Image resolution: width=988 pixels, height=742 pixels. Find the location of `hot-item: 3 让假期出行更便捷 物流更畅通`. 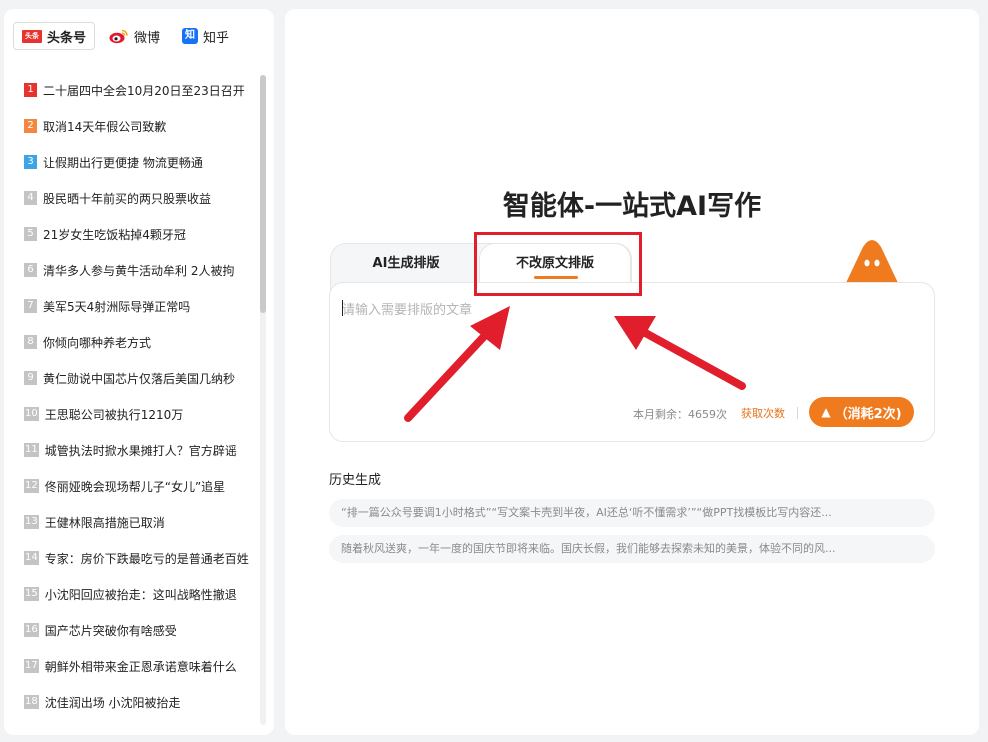

hot-item: 3 让假期出行更便捷 物流更畅通 is located at coordinates (141, 162).